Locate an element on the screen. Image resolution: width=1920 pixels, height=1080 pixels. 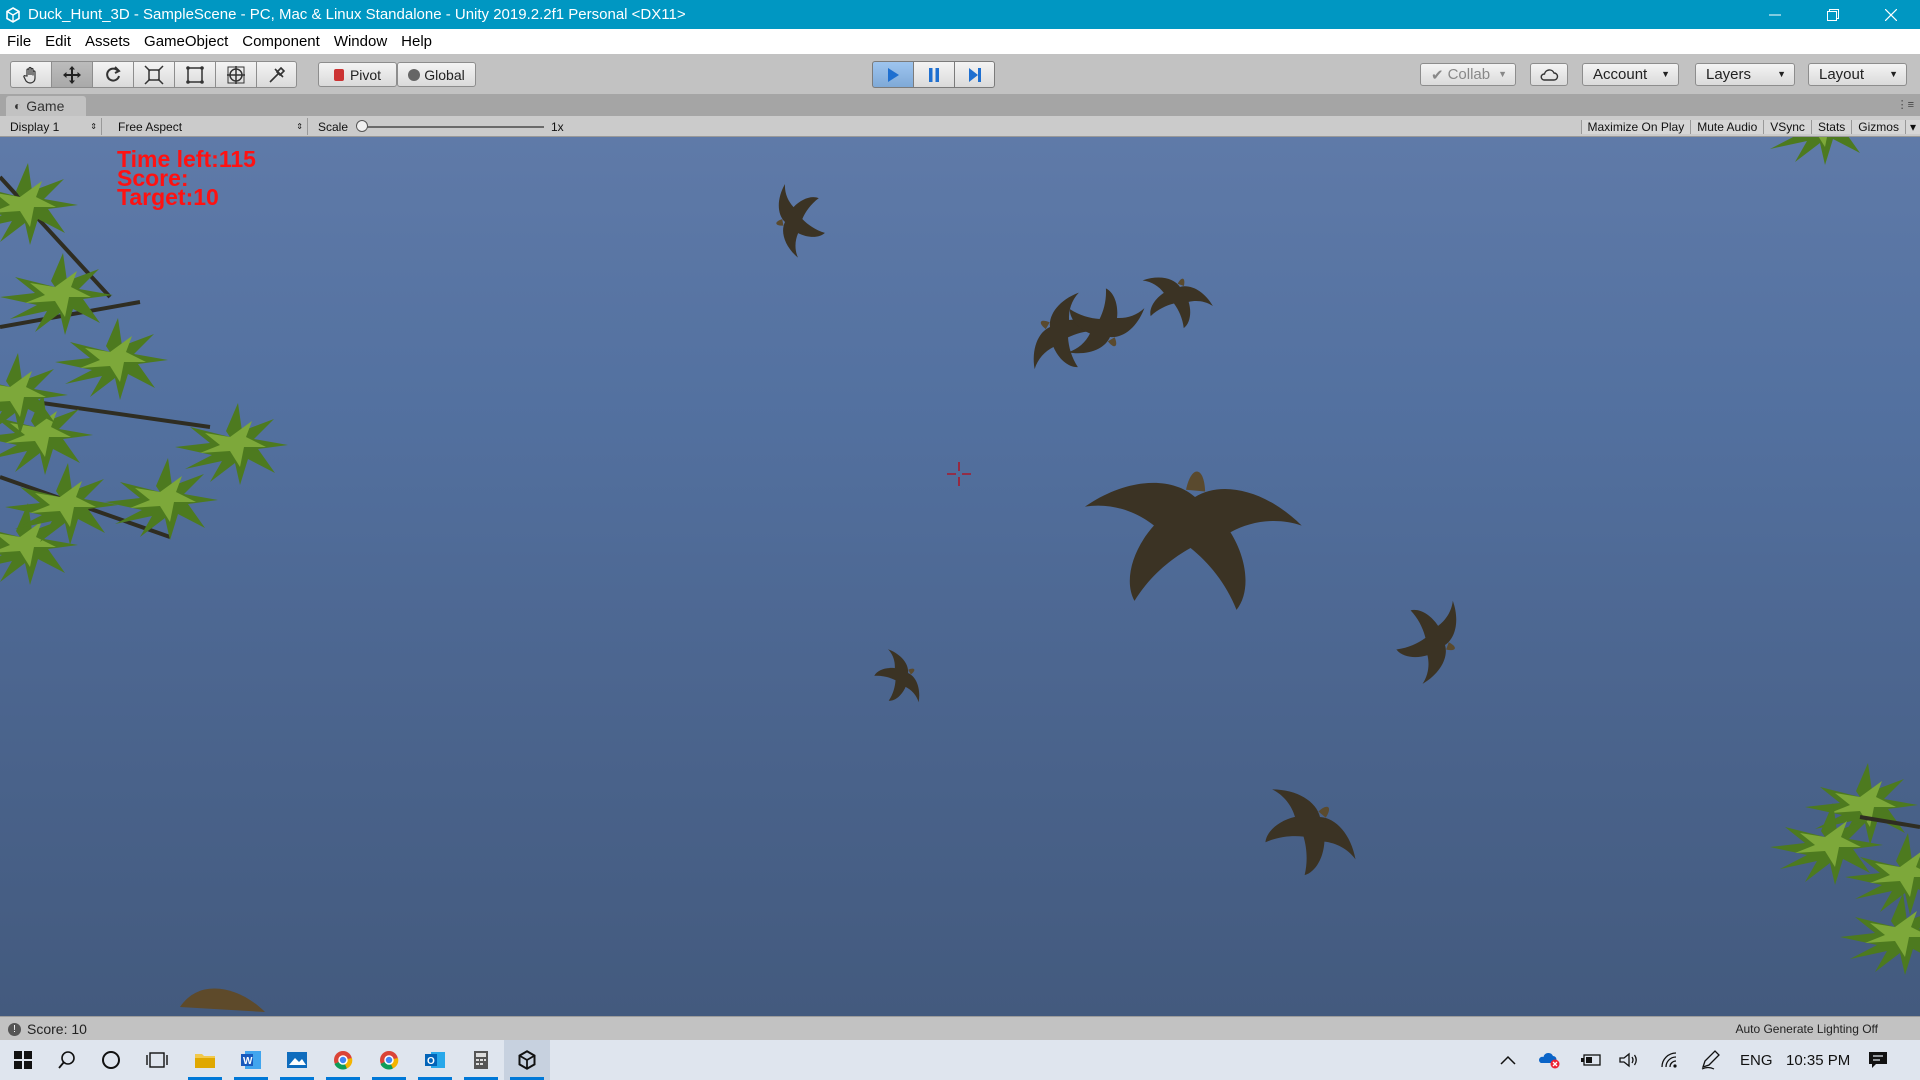
account-dropdown: Account ▼ is located at coordinates (1630, 74).